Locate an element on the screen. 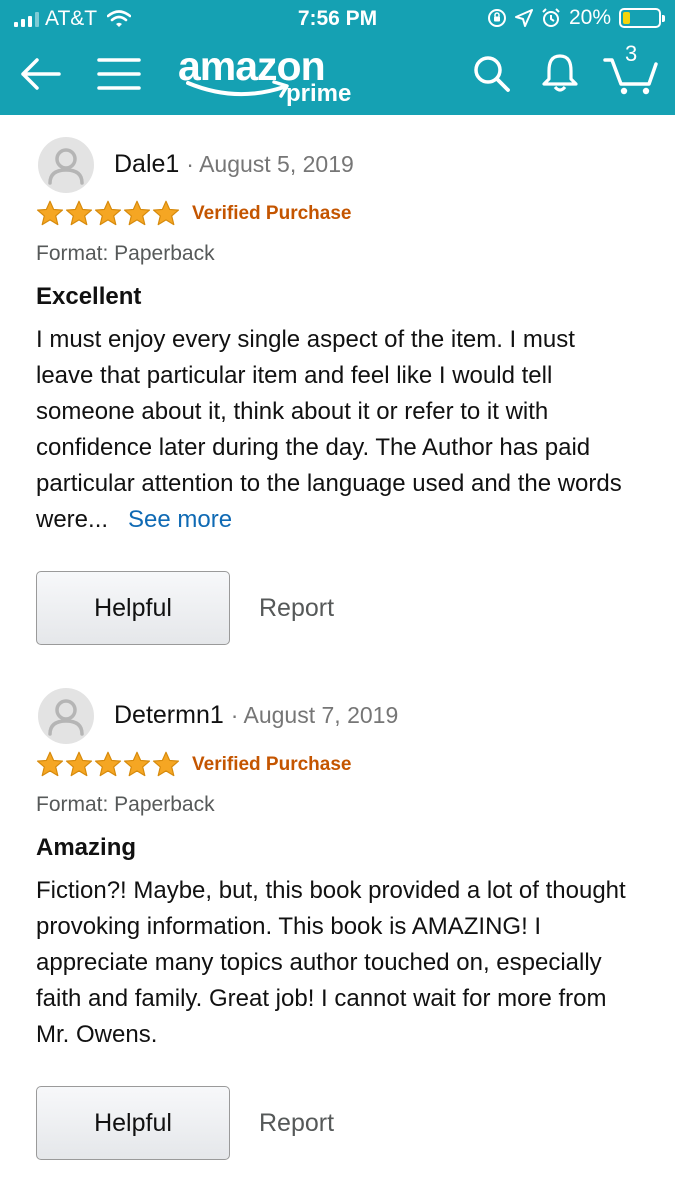 The width and height of the screenshot is (675, 1200). amazon-prime-logo: amazon prime is located at coordinates (273, 75).